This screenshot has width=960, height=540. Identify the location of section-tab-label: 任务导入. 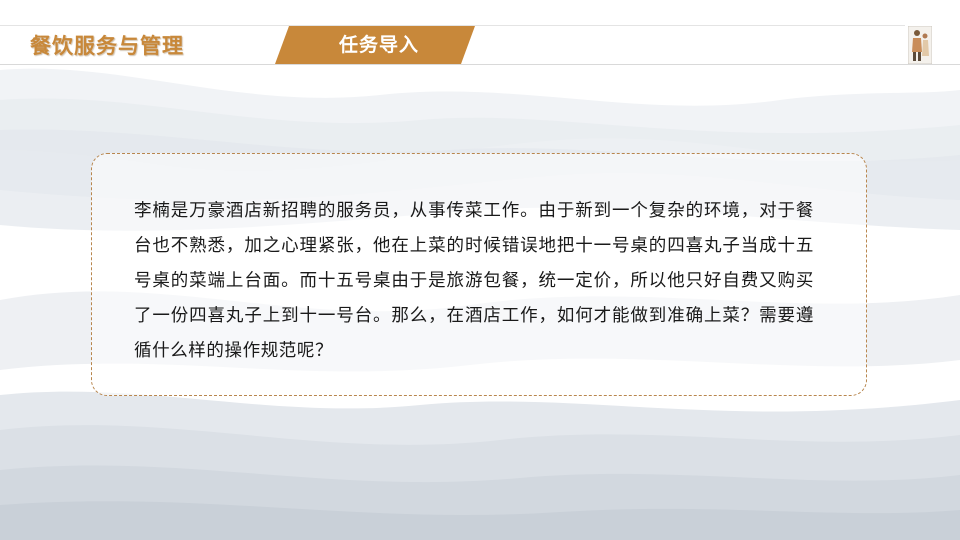
(378, 45).